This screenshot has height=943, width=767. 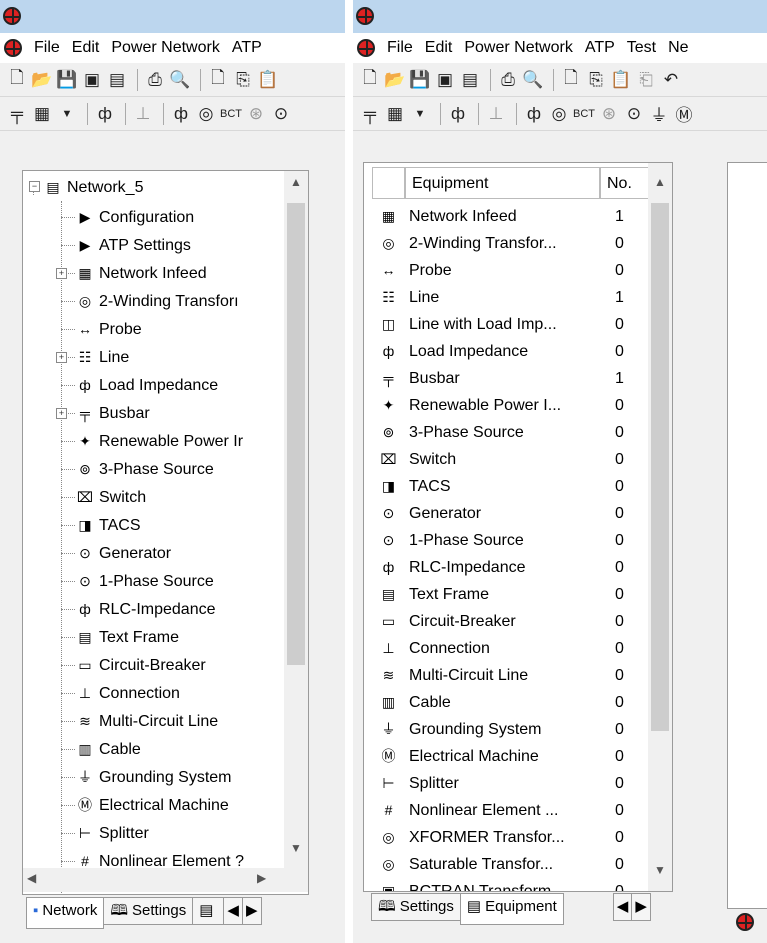 I want to click on table-row: ◎ 2-Winding Transfor... 0, so click(x=521, y=243).